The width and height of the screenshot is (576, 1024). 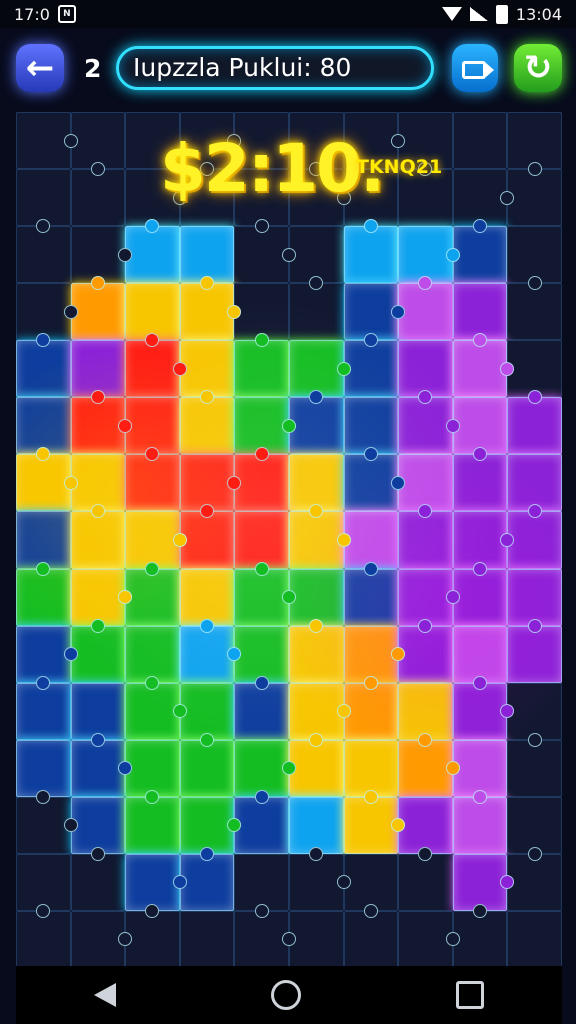 I want to click on back-triangle-icon, so click(x=104, y=995).